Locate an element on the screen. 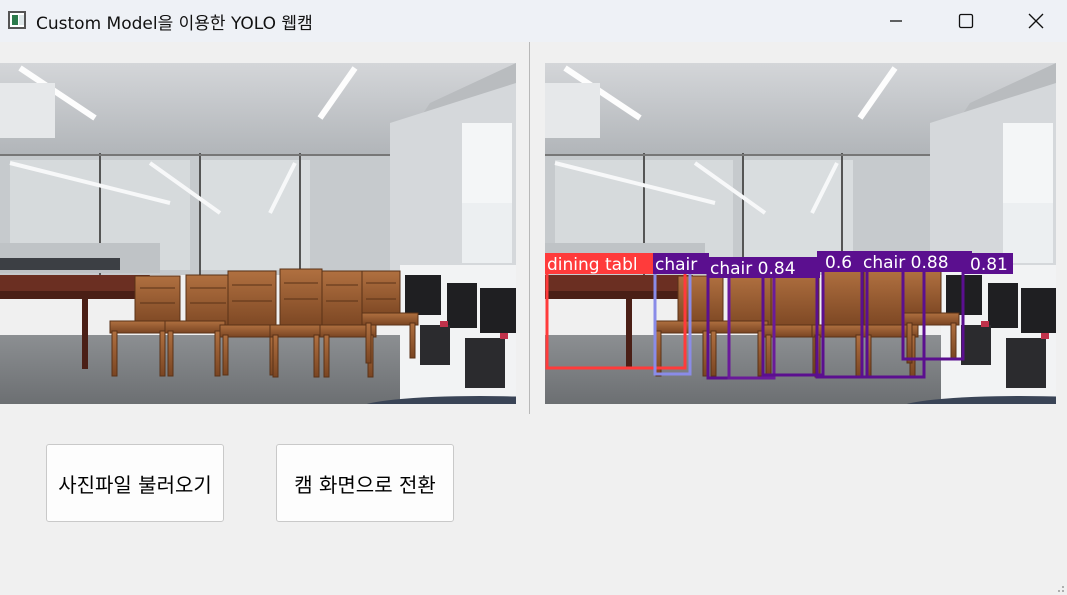  title-bar: Custom Model을 이용한 YOLO 웹캠 is located at coordinates (533, 21).